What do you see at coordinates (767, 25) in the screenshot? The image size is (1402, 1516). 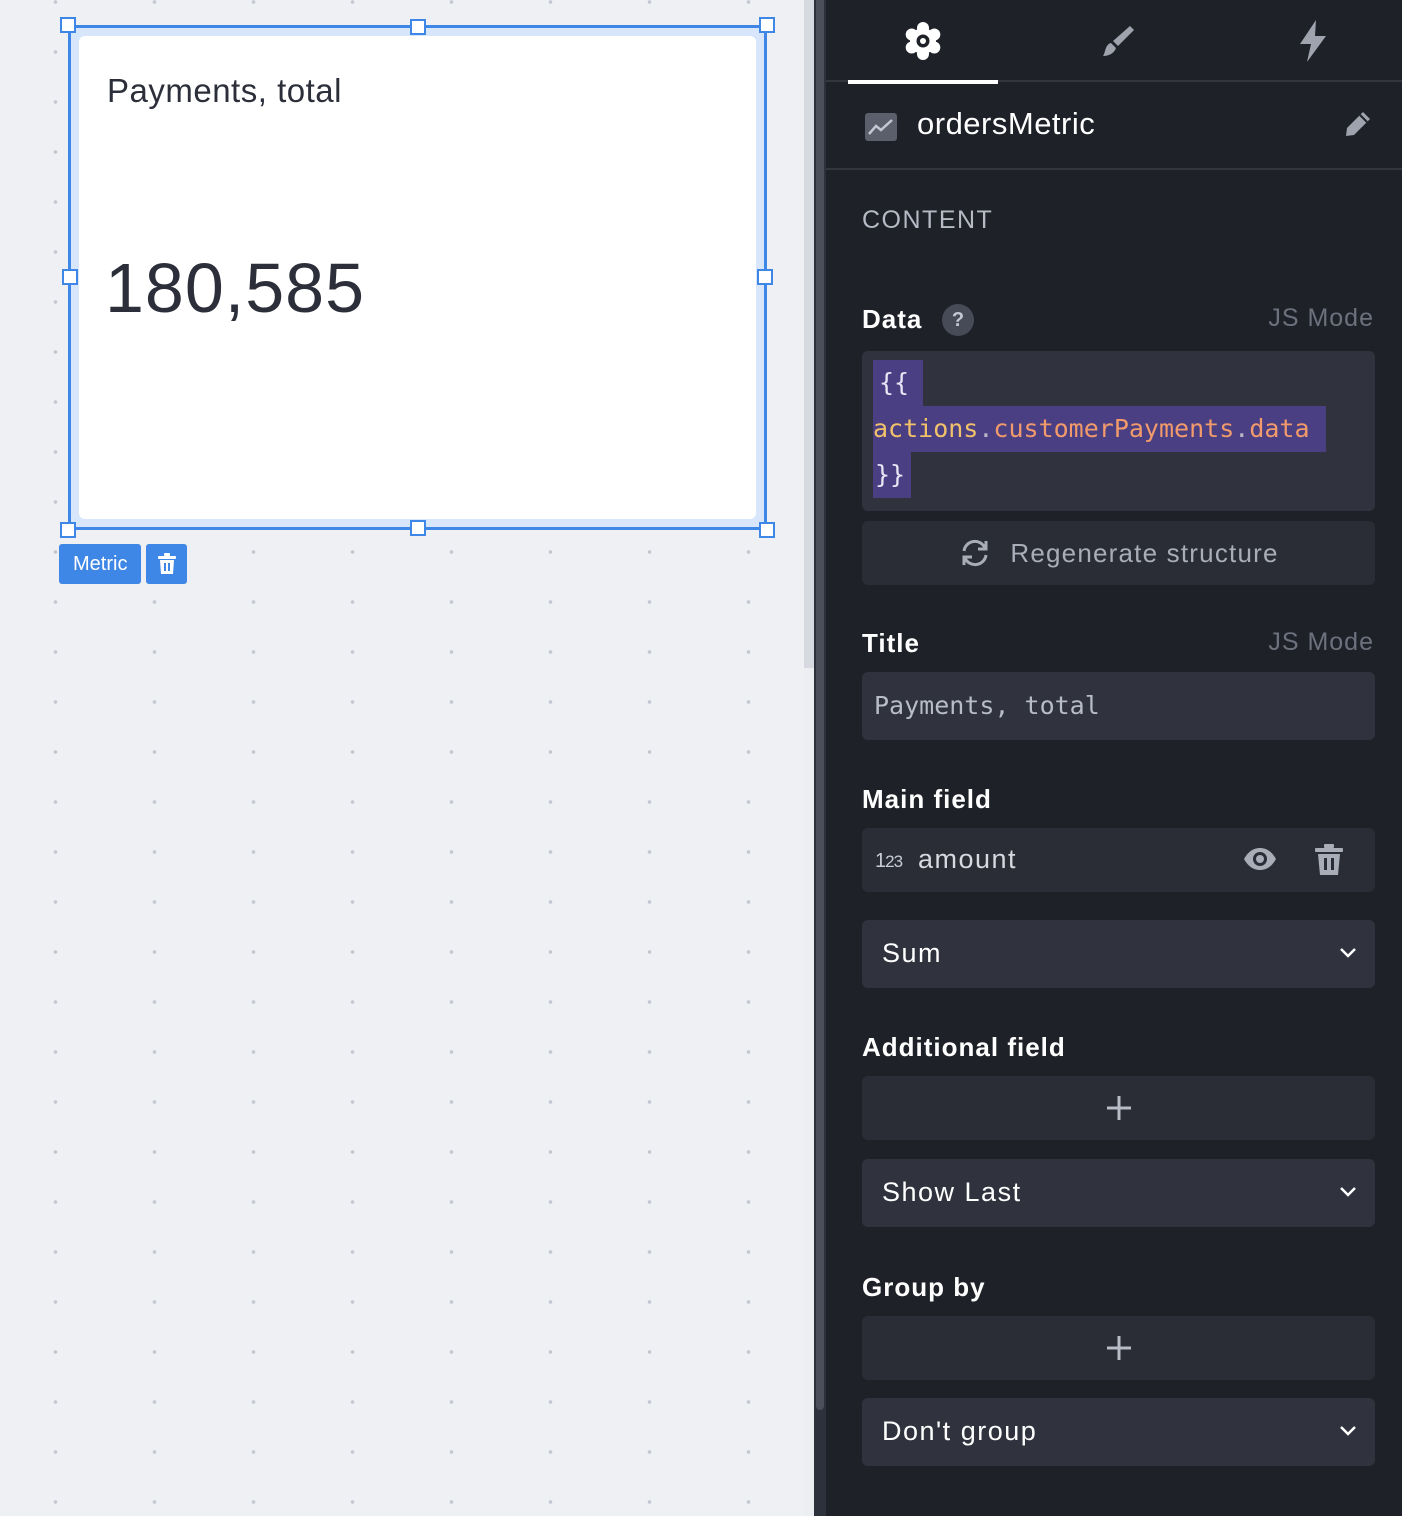 I see `resize-handle-top-right` at bounding box center [767, 25].